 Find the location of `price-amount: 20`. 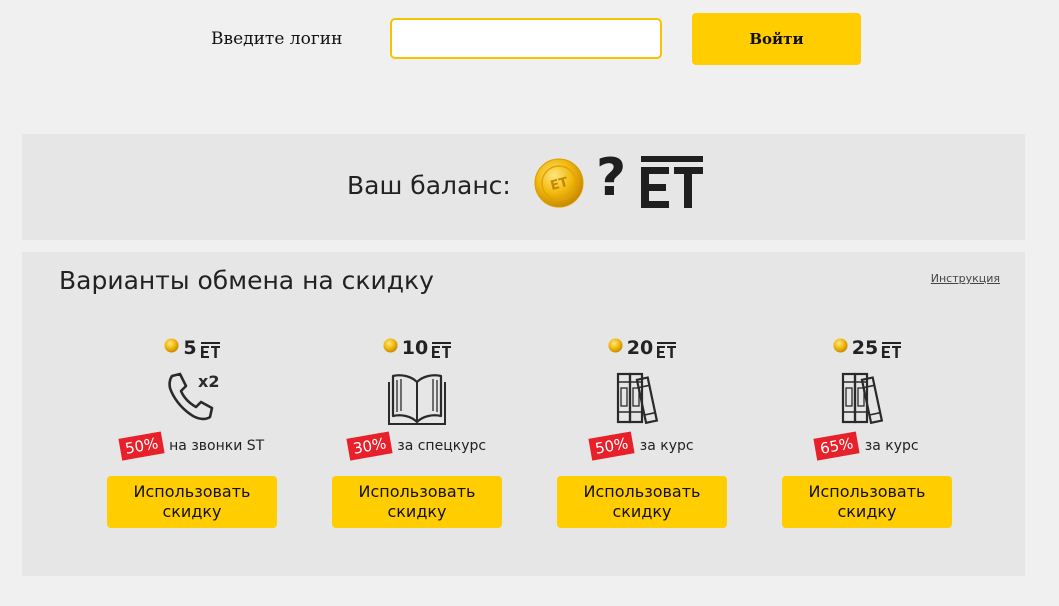

price-amount: 20 is located at coordinates (640, 348).